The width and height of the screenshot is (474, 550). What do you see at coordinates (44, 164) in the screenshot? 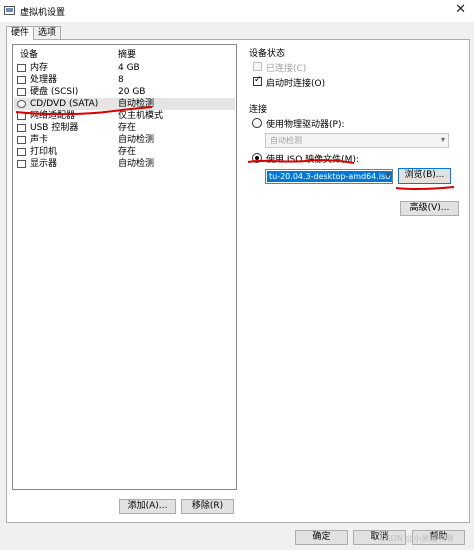
I see `device-name: 显示器` at bounding box center [44, 164].